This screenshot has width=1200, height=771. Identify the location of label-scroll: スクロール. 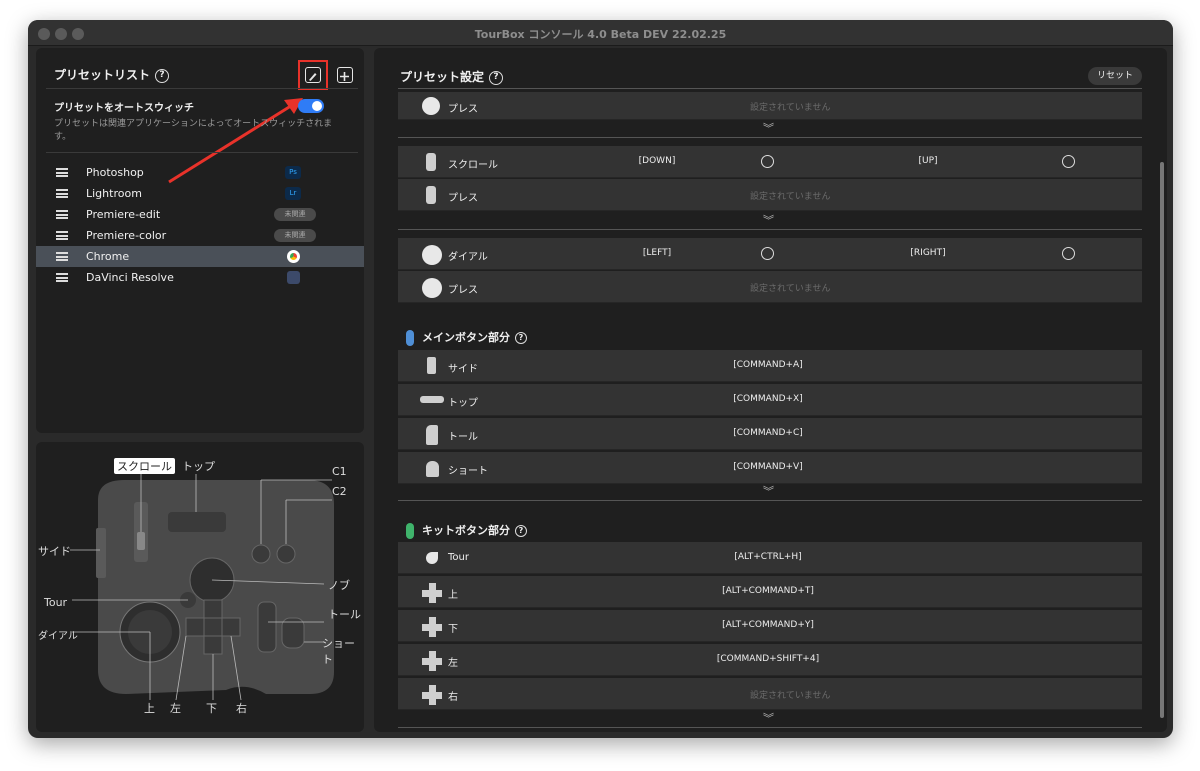
(144, 466).